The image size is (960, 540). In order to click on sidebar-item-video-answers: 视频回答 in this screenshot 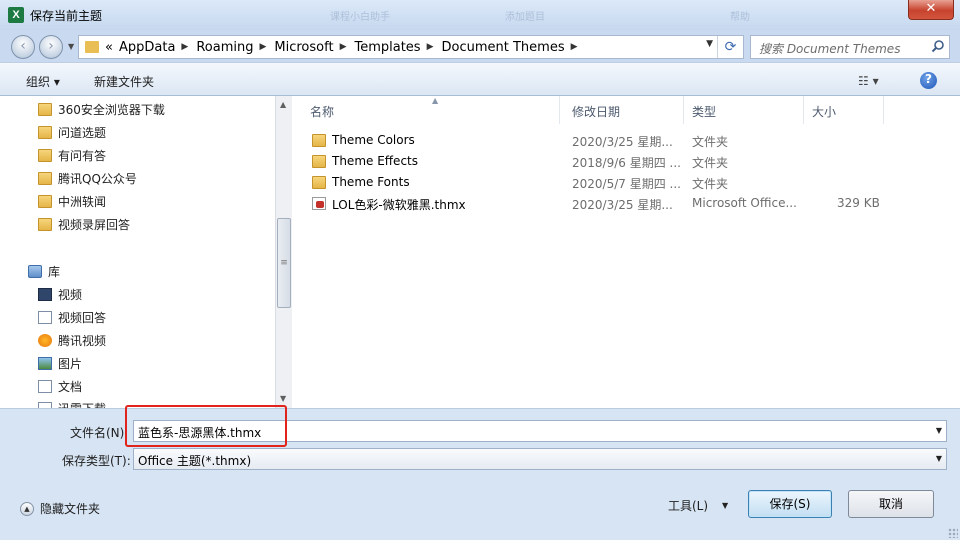, I will do `click(72, 317)`.